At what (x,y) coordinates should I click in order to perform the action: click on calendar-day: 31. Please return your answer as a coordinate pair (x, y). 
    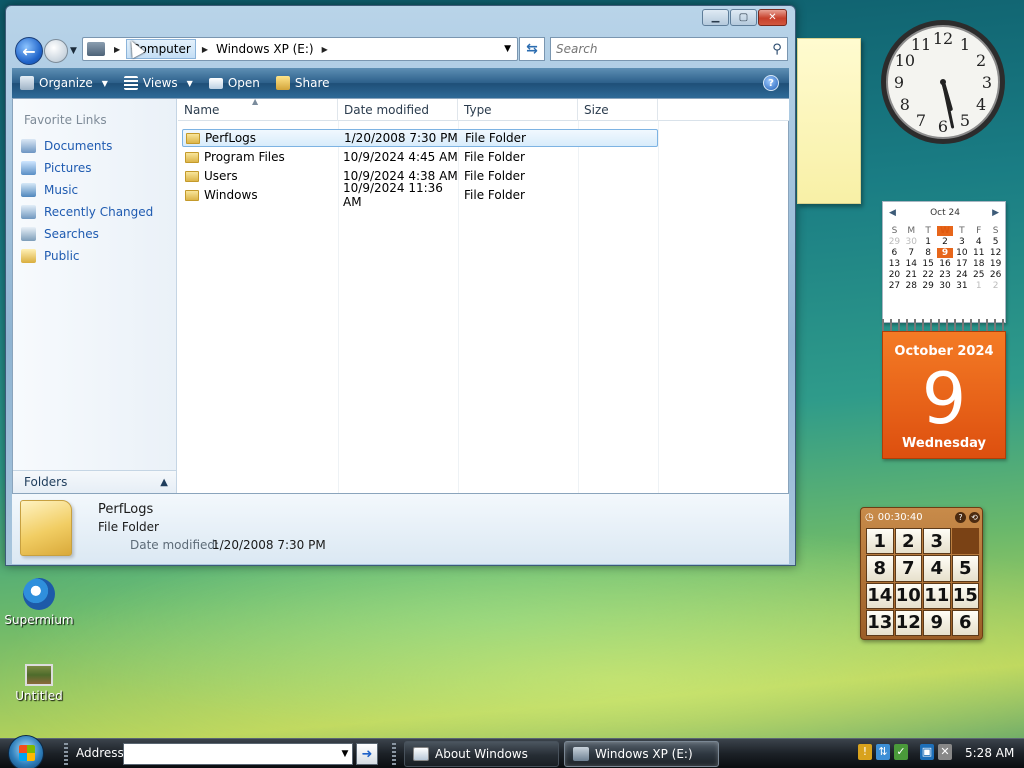
    Looking at the image, I should click on (961, 286).